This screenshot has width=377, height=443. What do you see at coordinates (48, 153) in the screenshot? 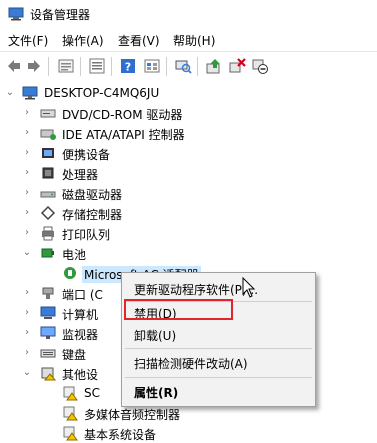
I see `portable-device-icon` at bounding box center [48, 153].